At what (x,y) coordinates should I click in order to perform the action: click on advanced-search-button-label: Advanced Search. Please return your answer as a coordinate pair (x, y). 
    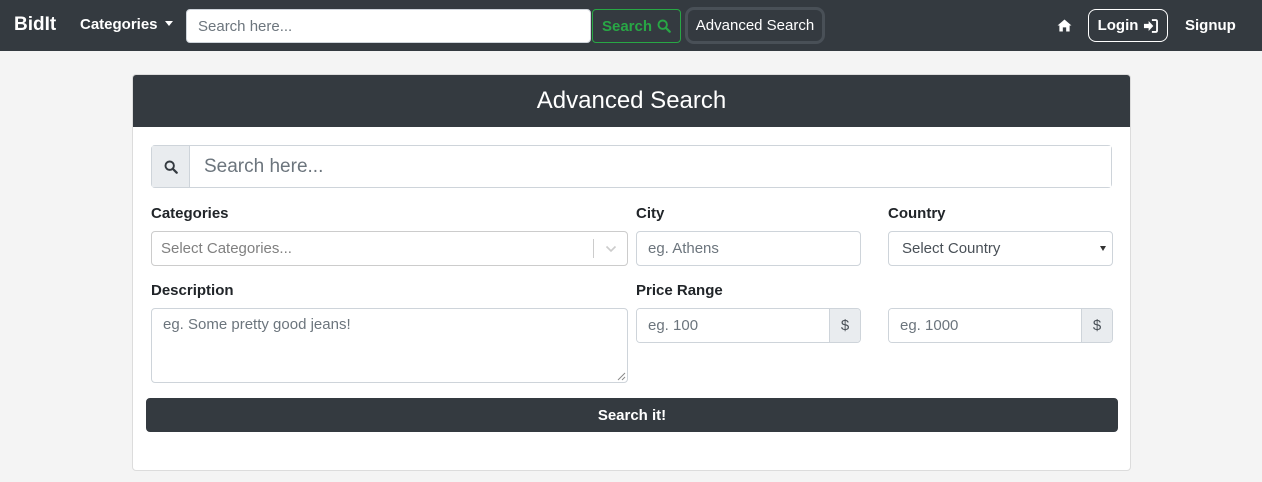
    Looking at the image, I should click on (755, 25).